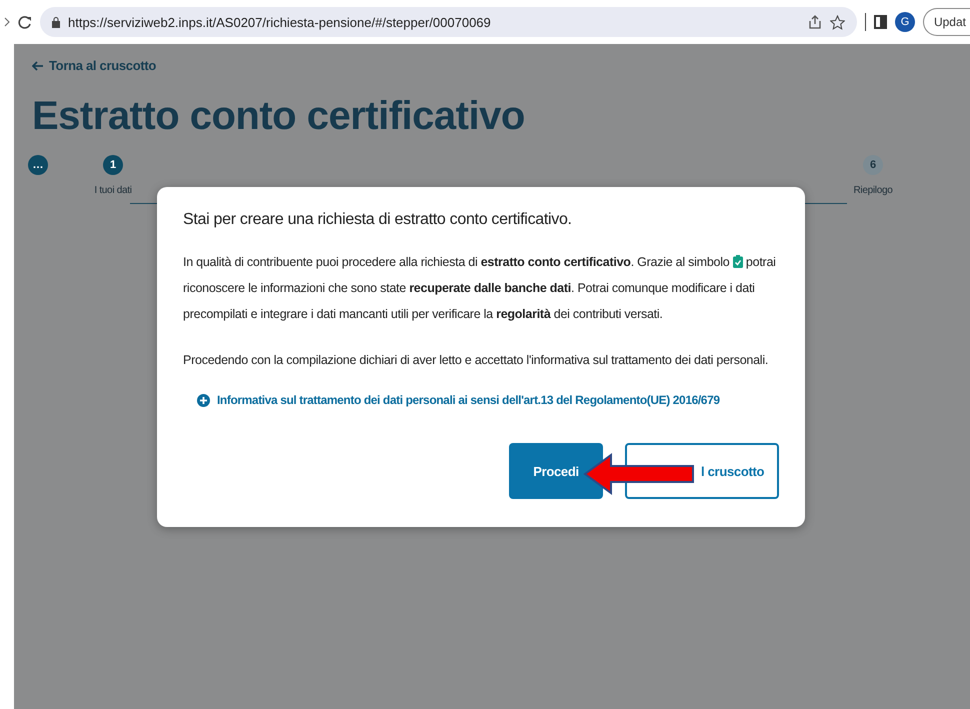 The height and width of the screenshot is (709, 970). Describe the element at coordinates (946, 22) in the screenshot. I see `update-button: Updat` at that location.